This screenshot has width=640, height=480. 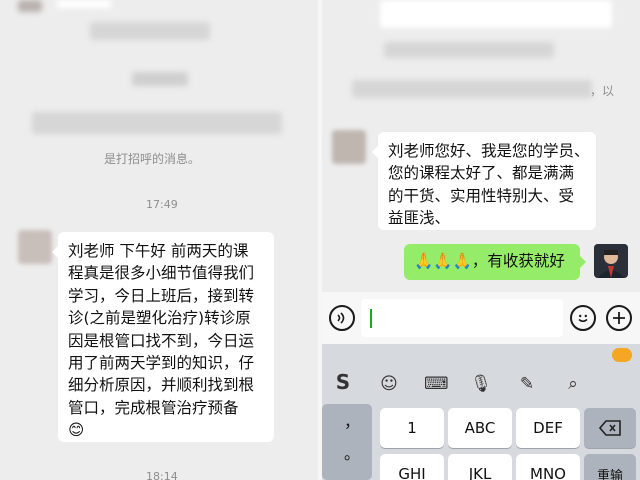 I want to click on sogou-logo: S, so click(x=343, y=382).